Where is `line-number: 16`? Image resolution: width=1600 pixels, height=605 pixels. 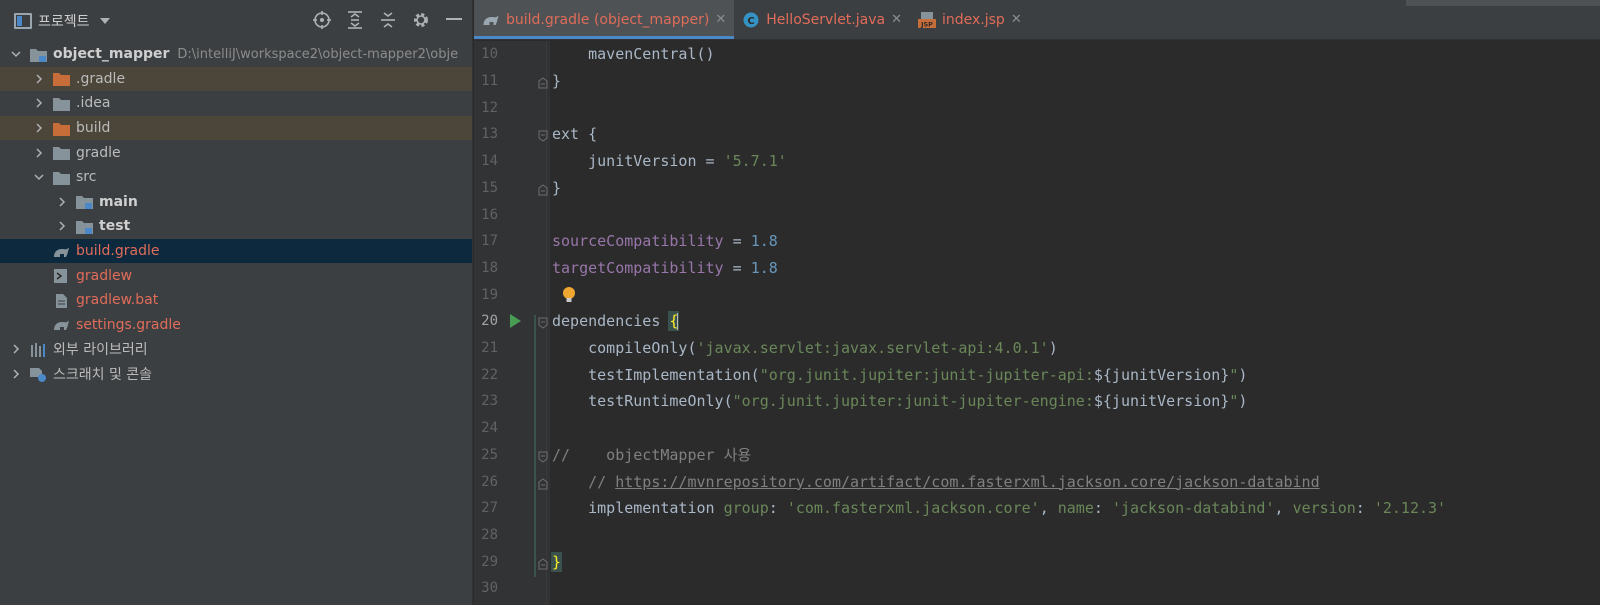 line-number: 16 is located at coordinates (489, 214).